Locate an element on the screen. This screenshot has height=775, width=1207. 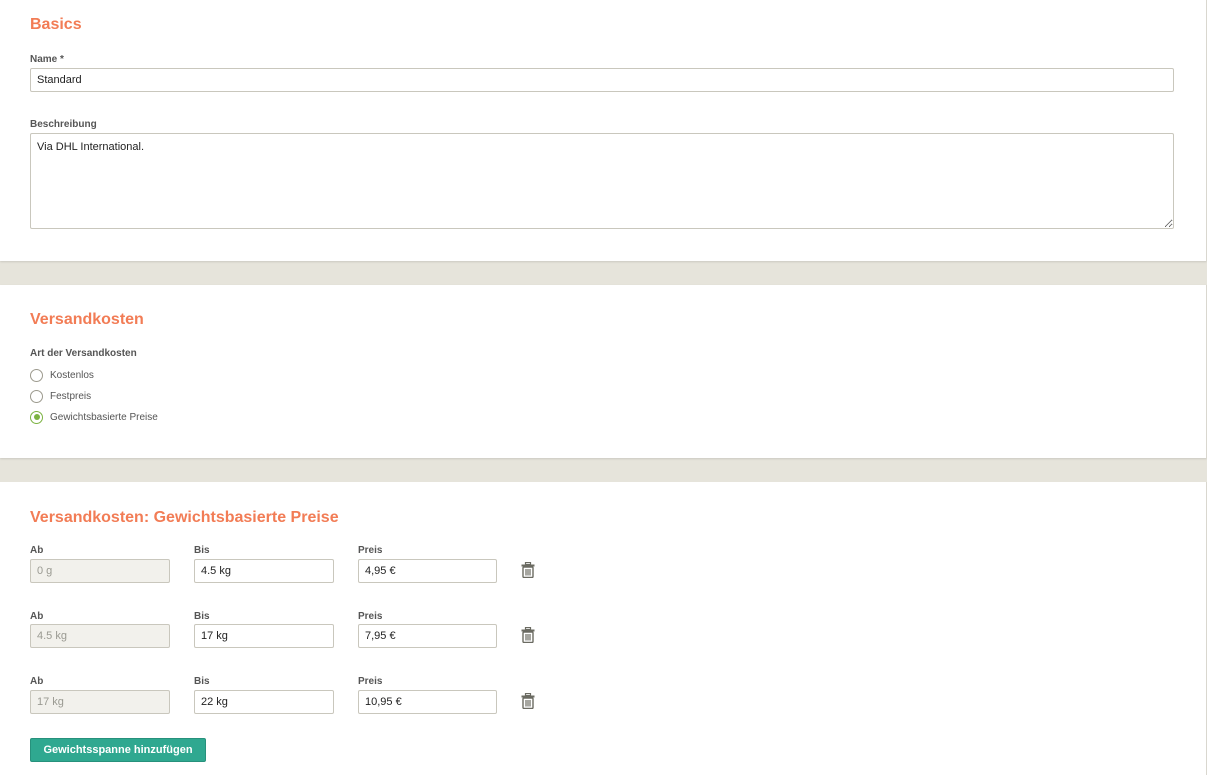
basics-title: Basics is located at coordinates (56, 24).